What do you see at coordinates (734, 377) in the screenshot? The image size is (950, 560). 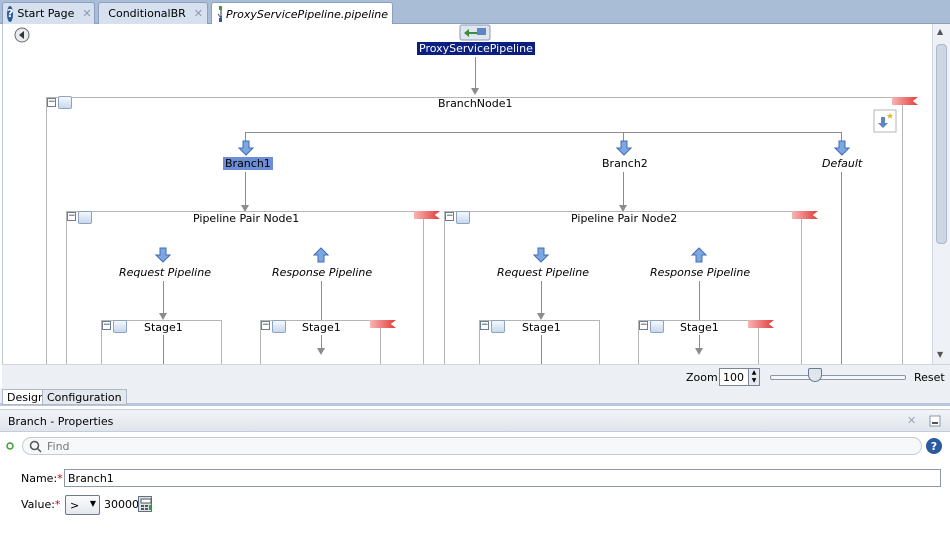 I see `zoom-input: 100` at bounding box center [734, 377].